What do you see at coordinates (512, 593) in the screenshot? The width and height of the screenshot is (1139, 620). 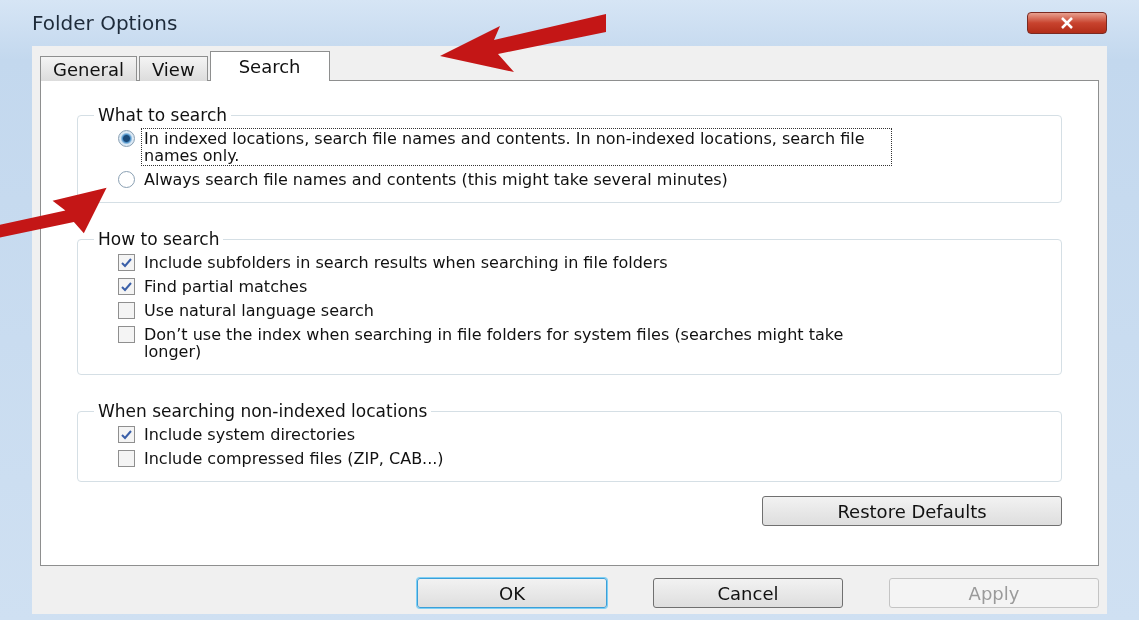 I see `dialog-button: OK` at bounding box center [512, 593].